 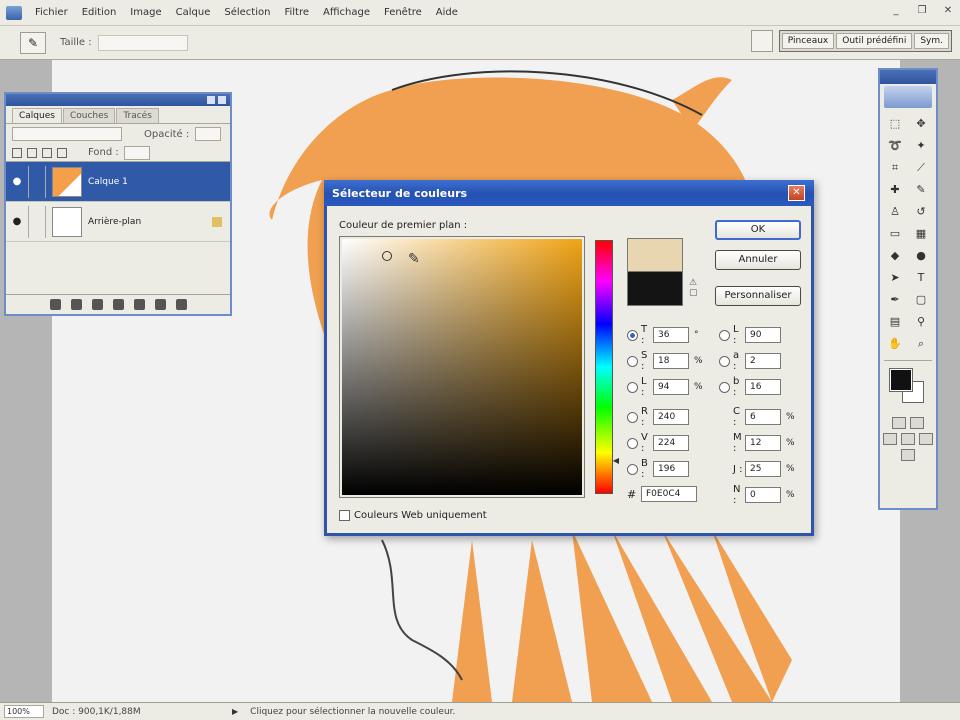 I want to click on eyedropper-tool-preset-icon: ✎, so click(x=33, y=42).